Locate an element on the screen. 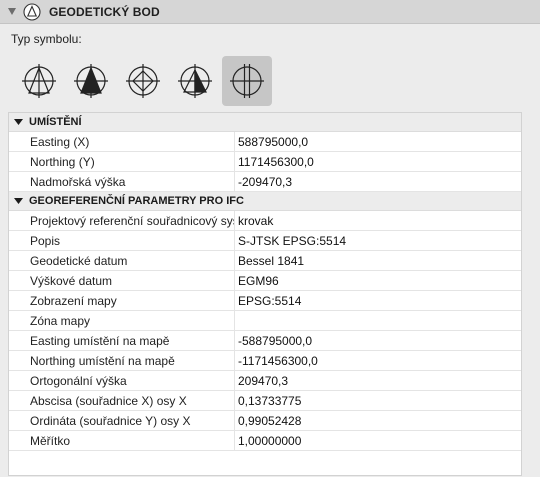  property-row: Ortogonální výška 209470,3 is located at coordinates (265, 380).